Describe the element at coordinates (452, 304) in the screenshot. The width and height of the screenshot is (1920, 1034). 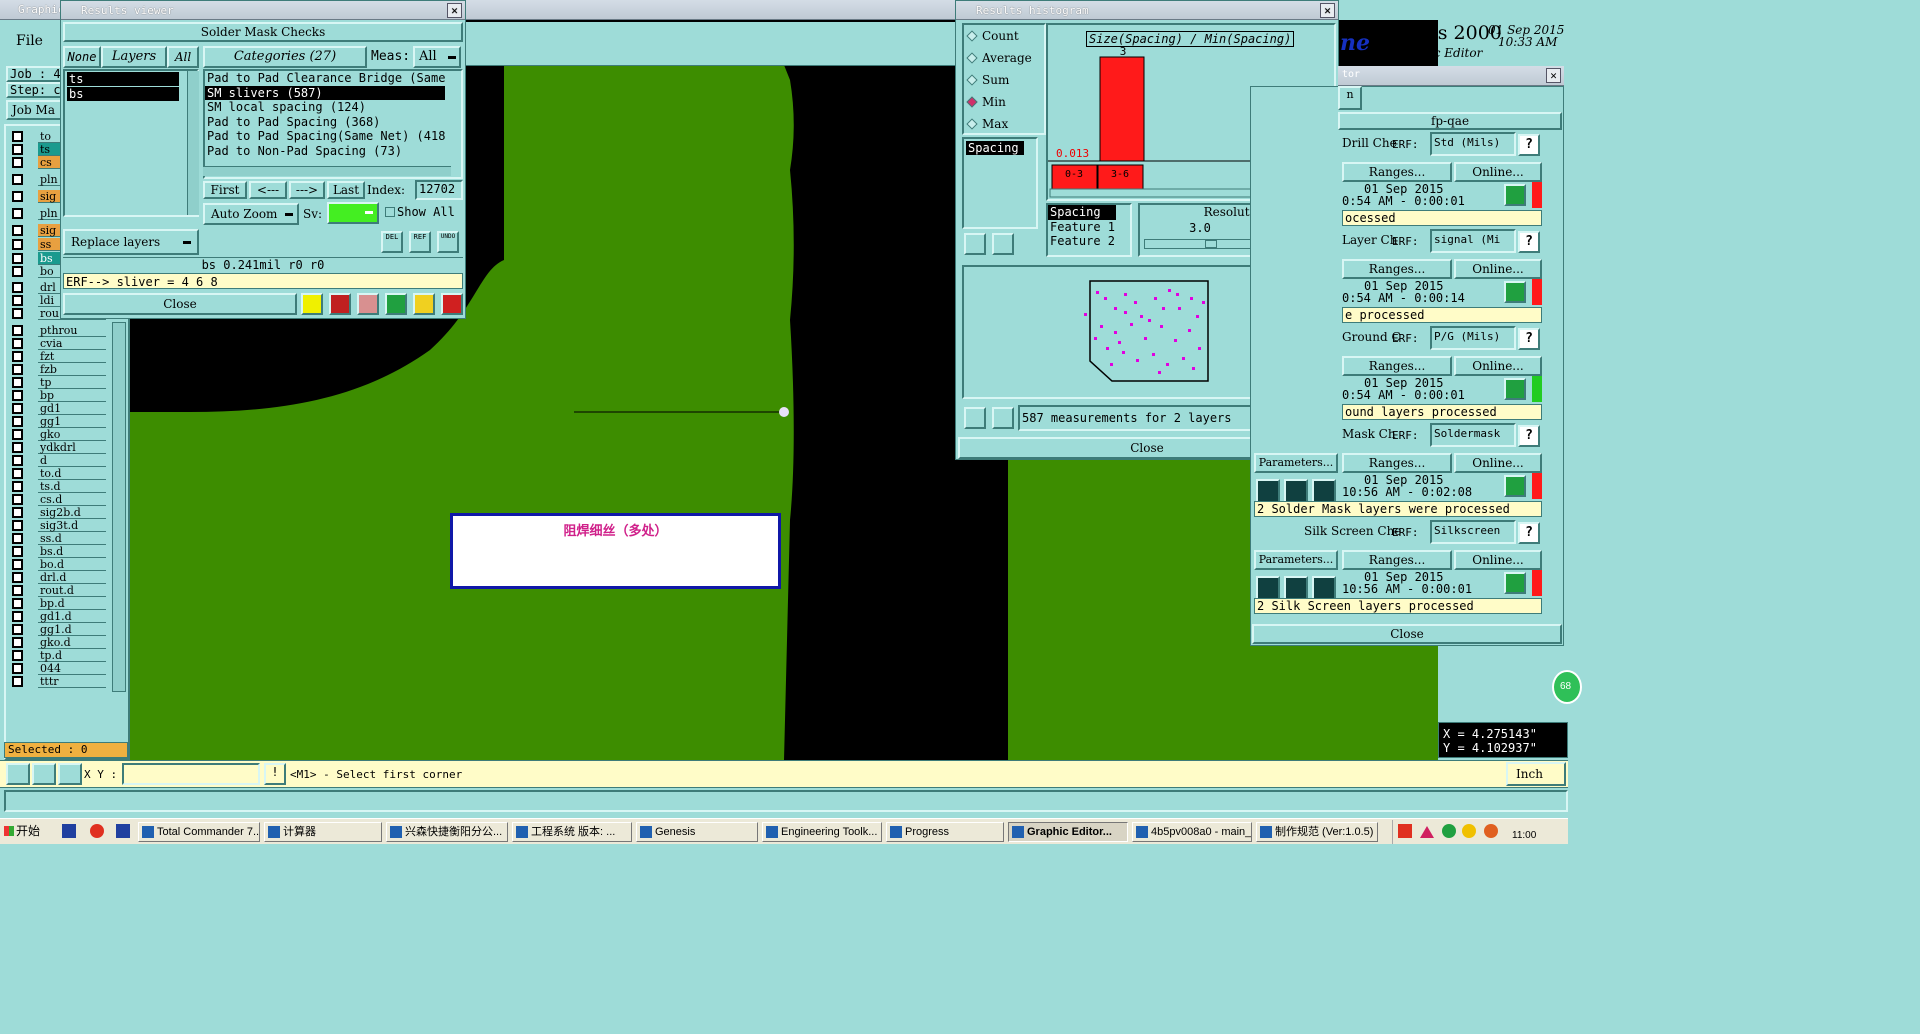
I see `histogram-icon` at that location.